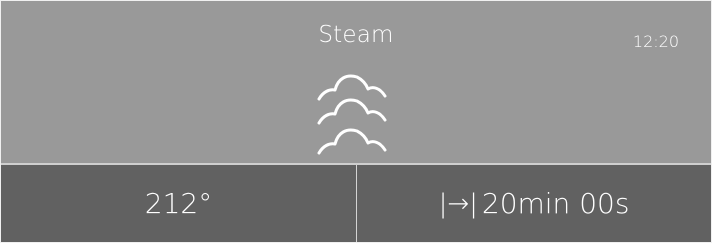 The width and height of the screenshot is (712, 243). I want to click on duration-icon: |→|, so click(458, 203).